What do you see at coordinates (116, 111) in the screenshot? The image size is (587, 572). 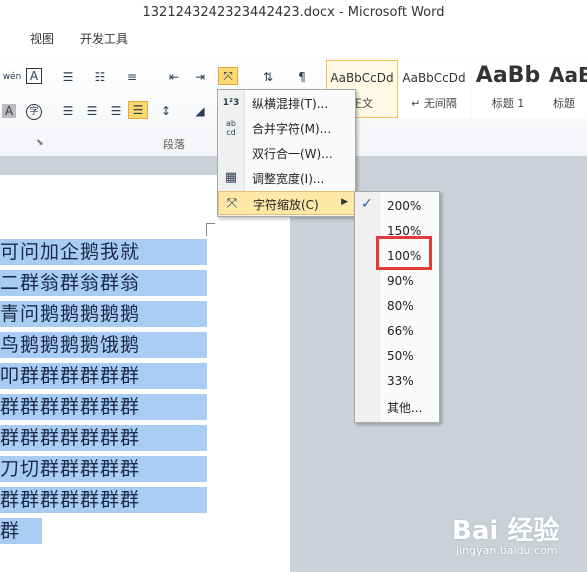 I see `align-right-icon: ☰` at bounding box center [116, 111].